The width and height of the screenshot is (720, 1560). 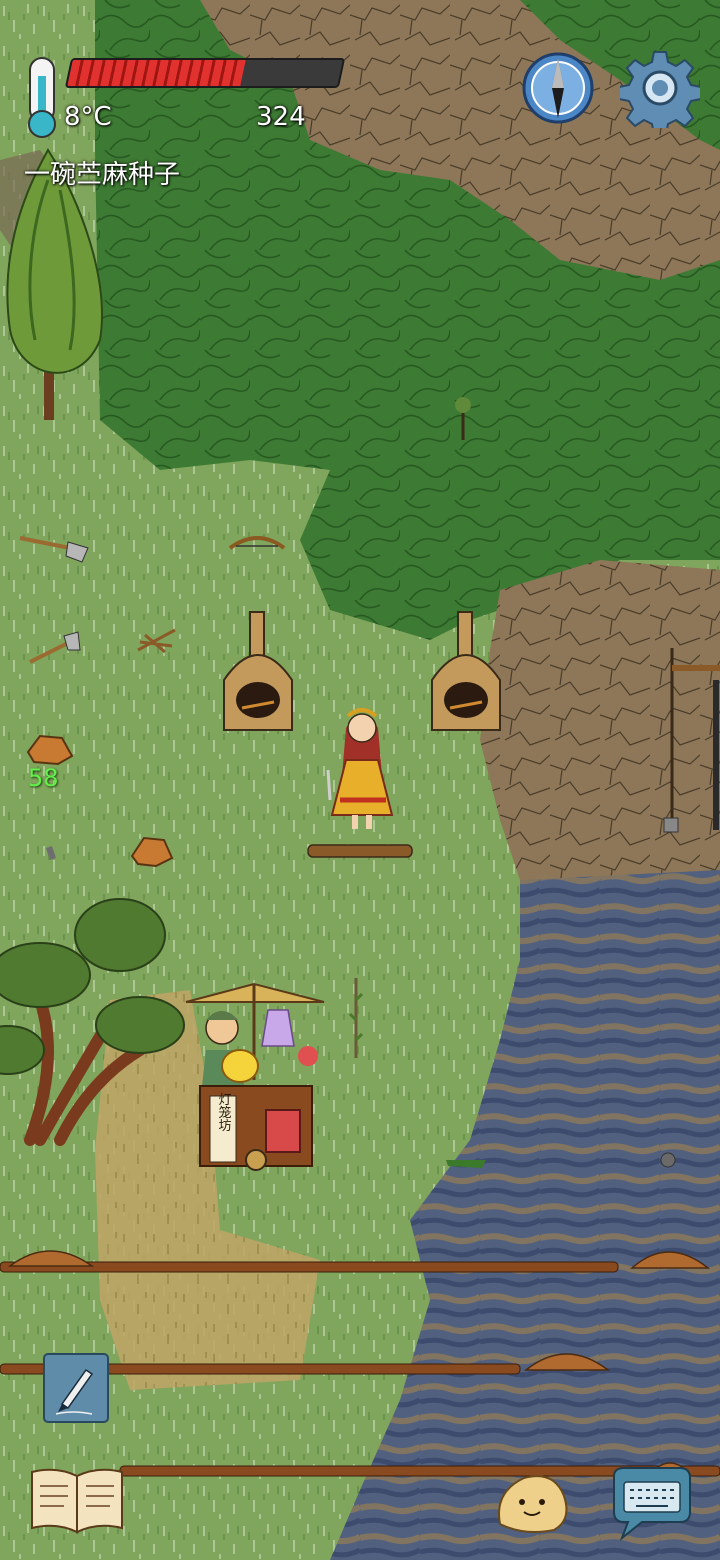 I want to click on log-item, so click(x=360, y=851).